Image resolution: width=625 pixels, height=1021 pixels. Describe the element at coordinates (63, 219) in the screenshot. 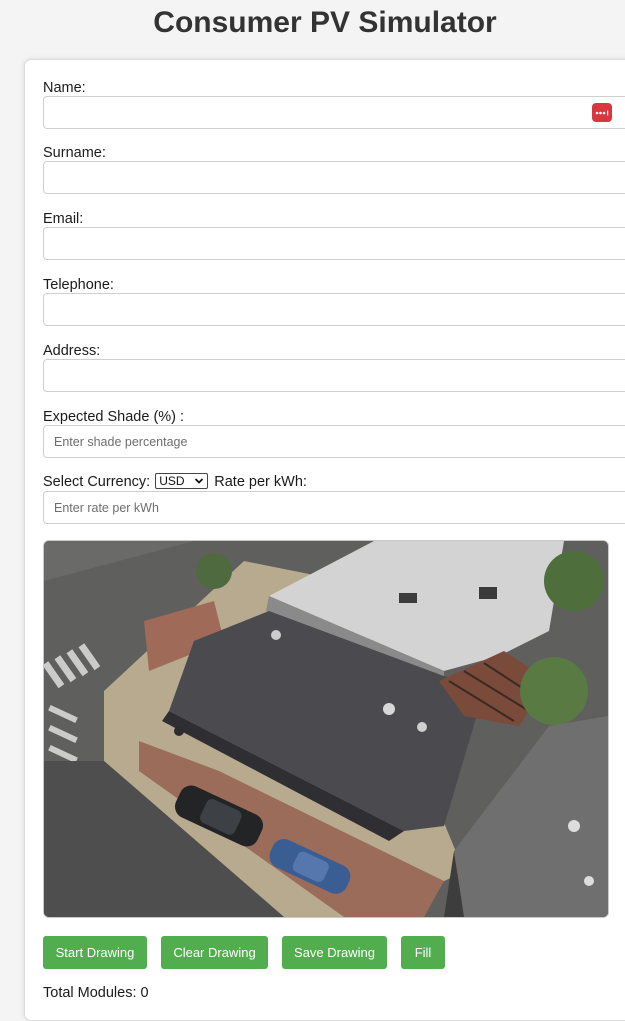

I see `email-label: Email:` at that location.